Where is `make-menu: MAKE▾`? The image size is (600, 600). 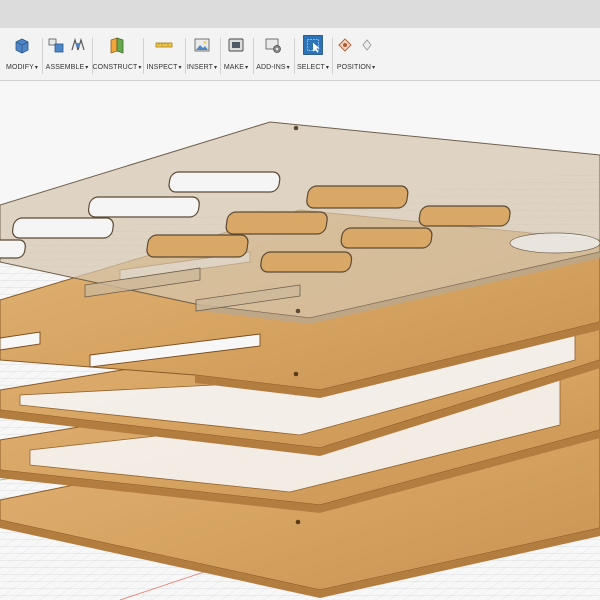
make-menu: MAKE▾ is located at coordinates (236, 55).